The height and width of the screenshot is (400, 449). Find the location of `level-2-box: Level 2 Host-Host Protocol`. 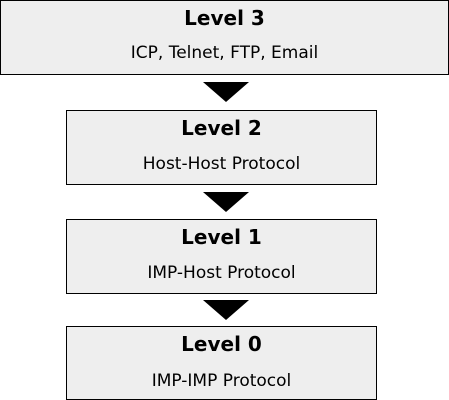

level-2-box: Level 2 Host-Host Protocol is located at coordinates (221, 147).